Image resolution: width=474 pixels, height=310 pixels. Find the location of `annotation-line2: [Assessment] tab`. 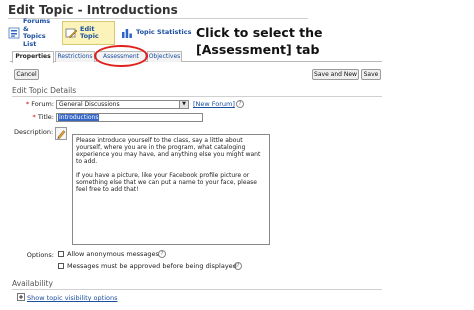

annotation-line2: [Assessment] tab is located at coordinates (258, 49).